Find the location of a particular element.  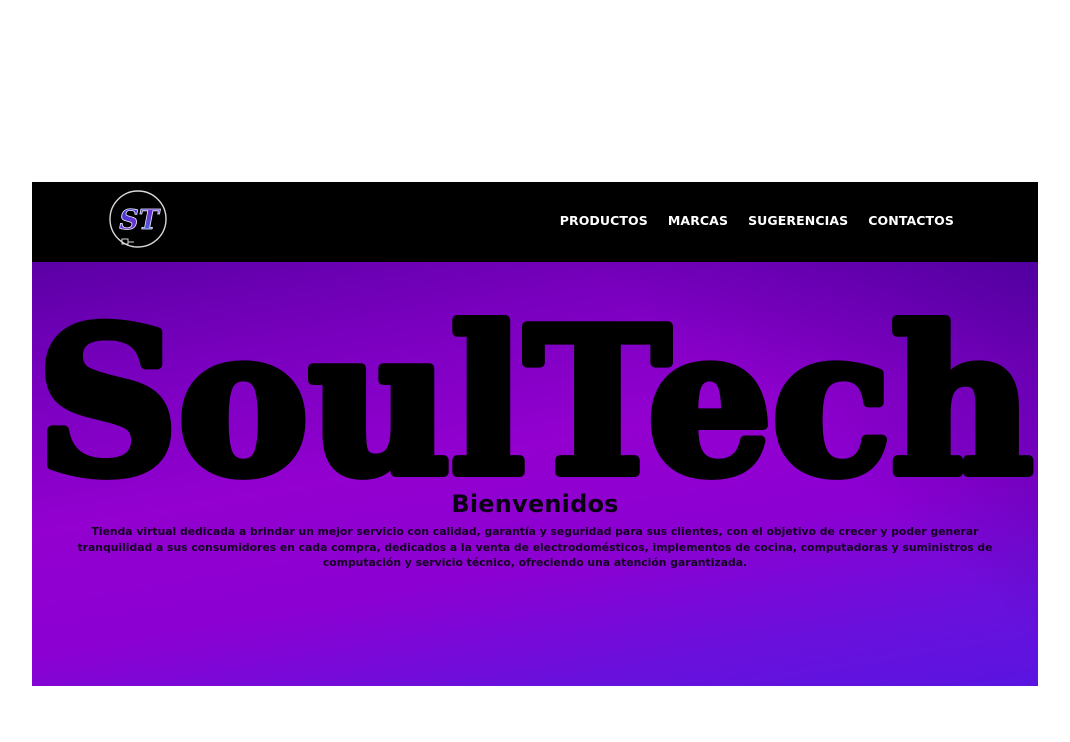

logo-text: ST is located at coordinates (139, 220).